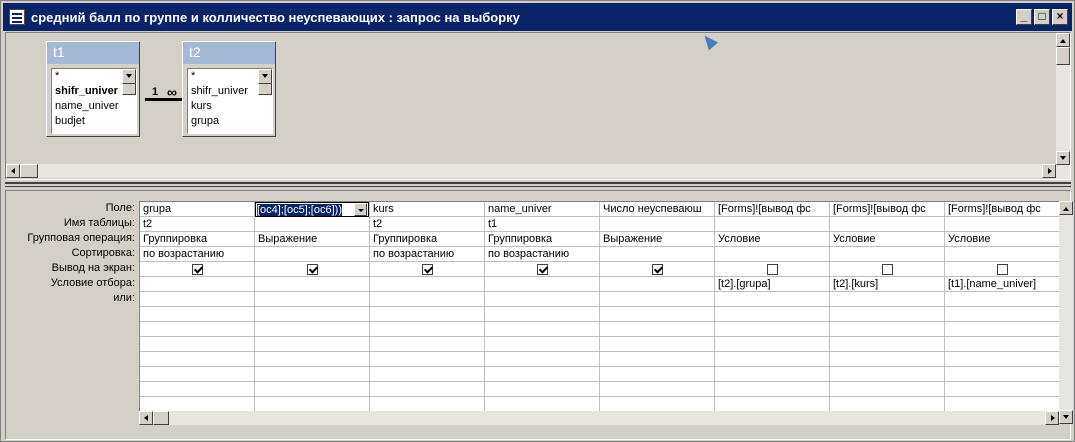 This screenshot has height=442, width=1075. I want to click on field-list-t1: t1 * shifr_univer name_univer budjet, so click(93, 89).